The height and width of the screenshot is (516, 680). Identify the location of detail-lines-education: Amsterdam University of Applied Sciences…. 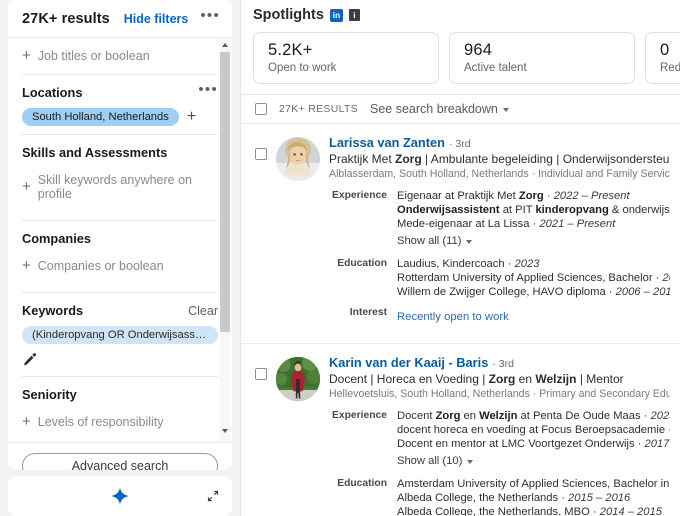
(533, 496).